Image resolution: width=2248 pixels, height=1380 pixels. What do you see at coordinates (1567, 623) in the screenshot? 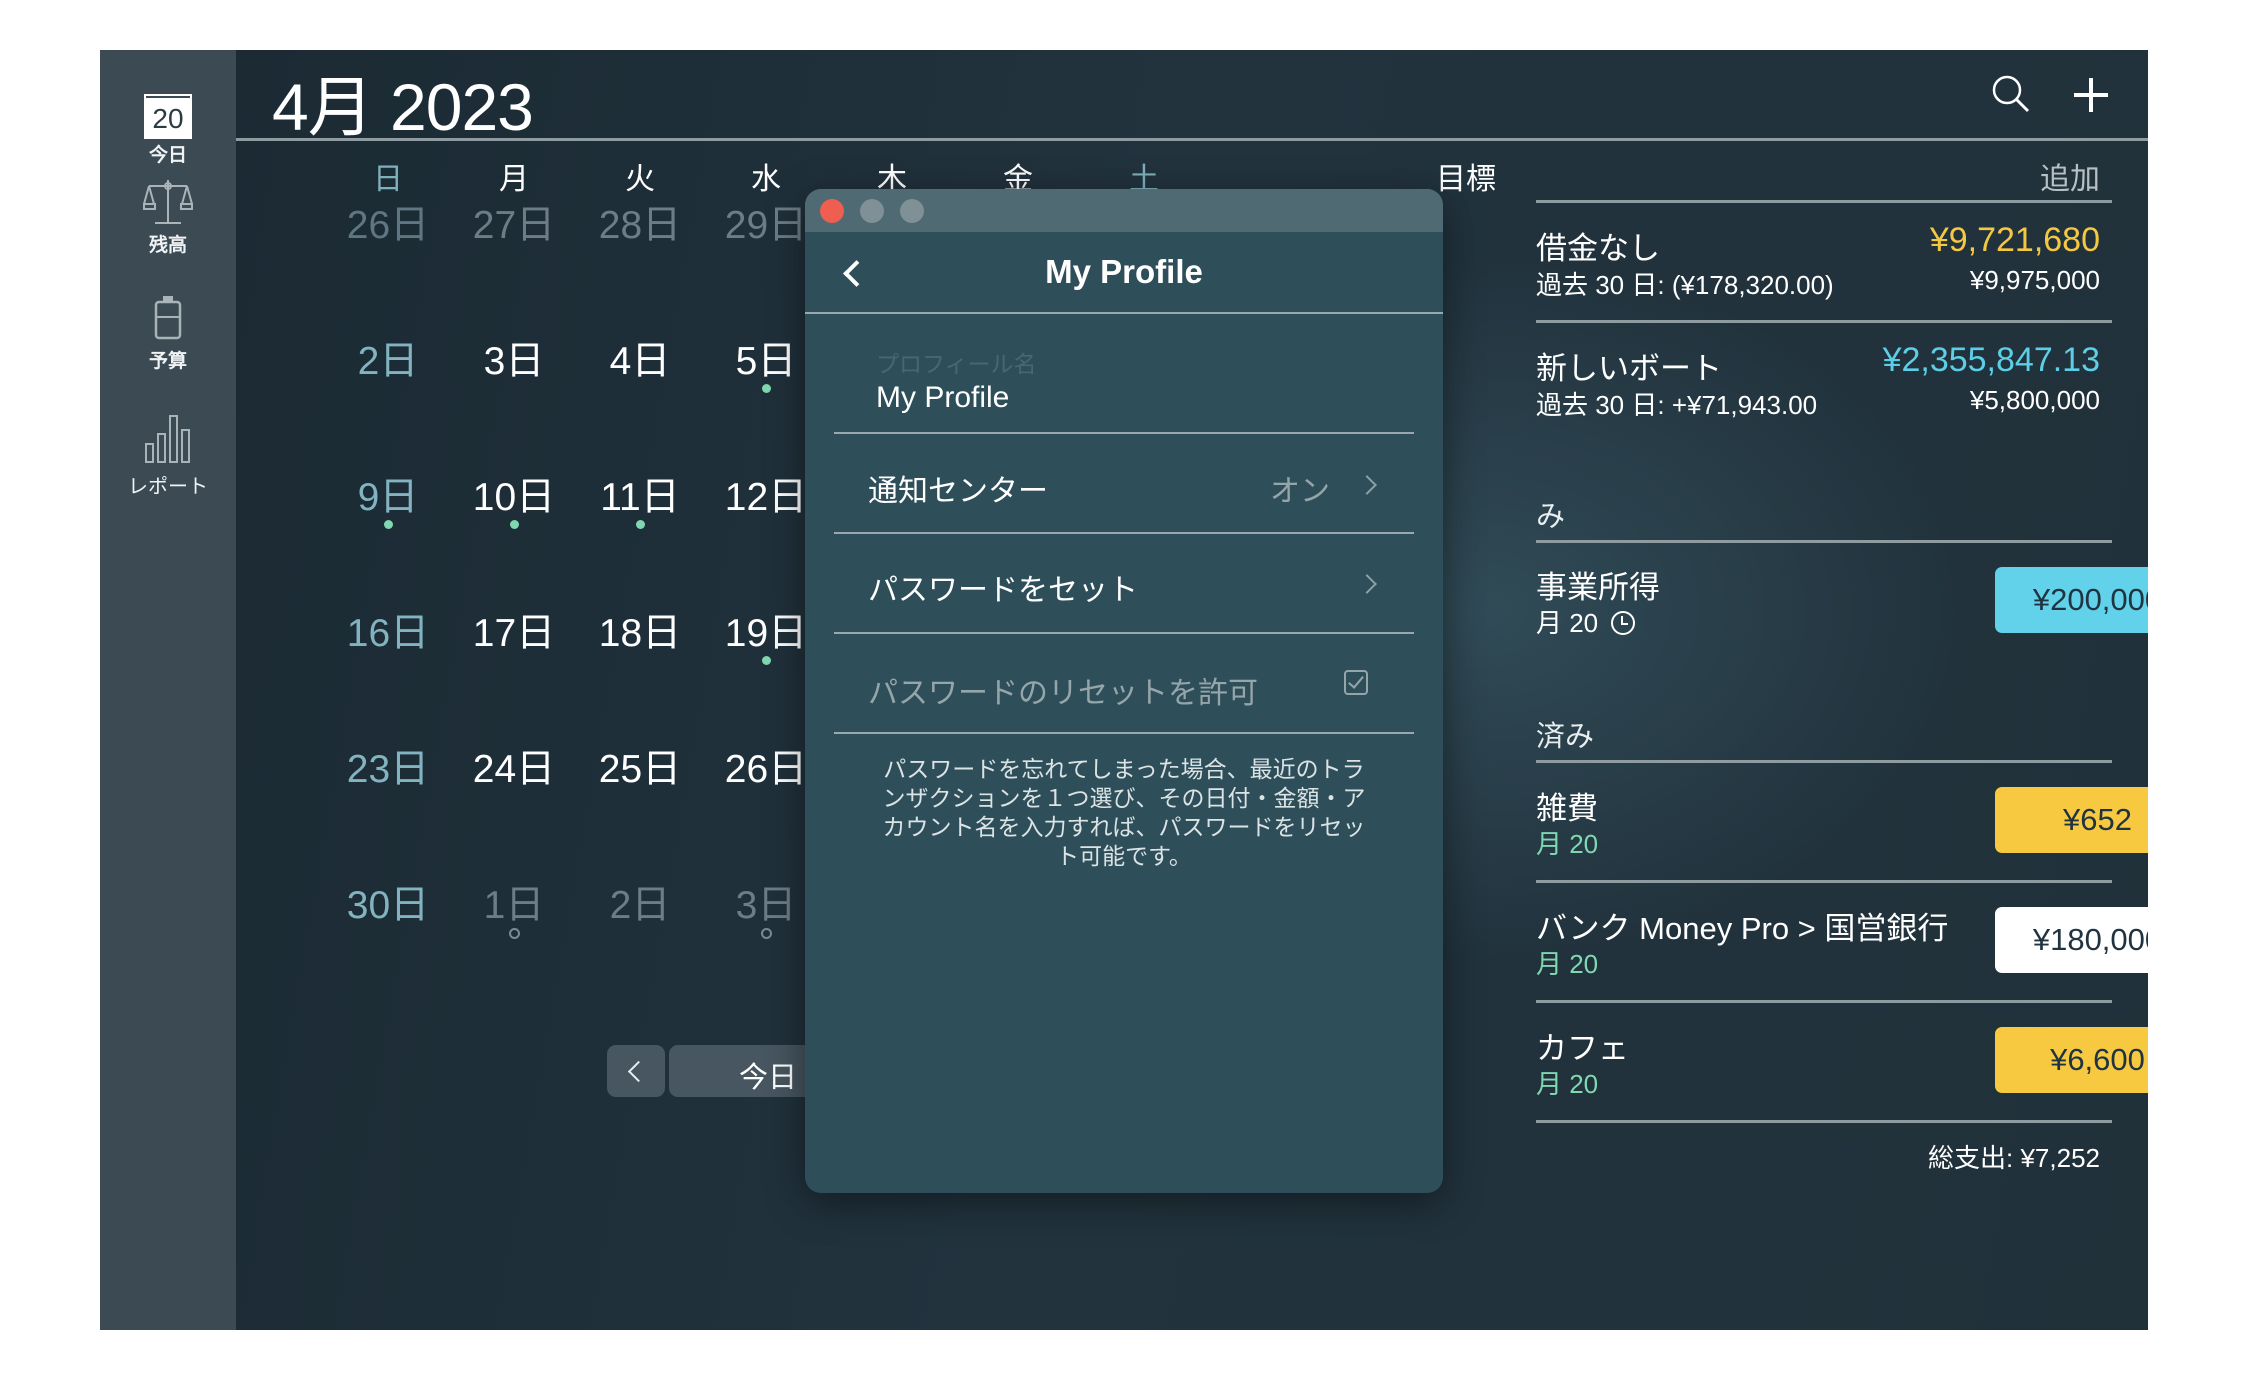
I see `transaction-date-text: 月 20` at bounding box center [1567, 623].